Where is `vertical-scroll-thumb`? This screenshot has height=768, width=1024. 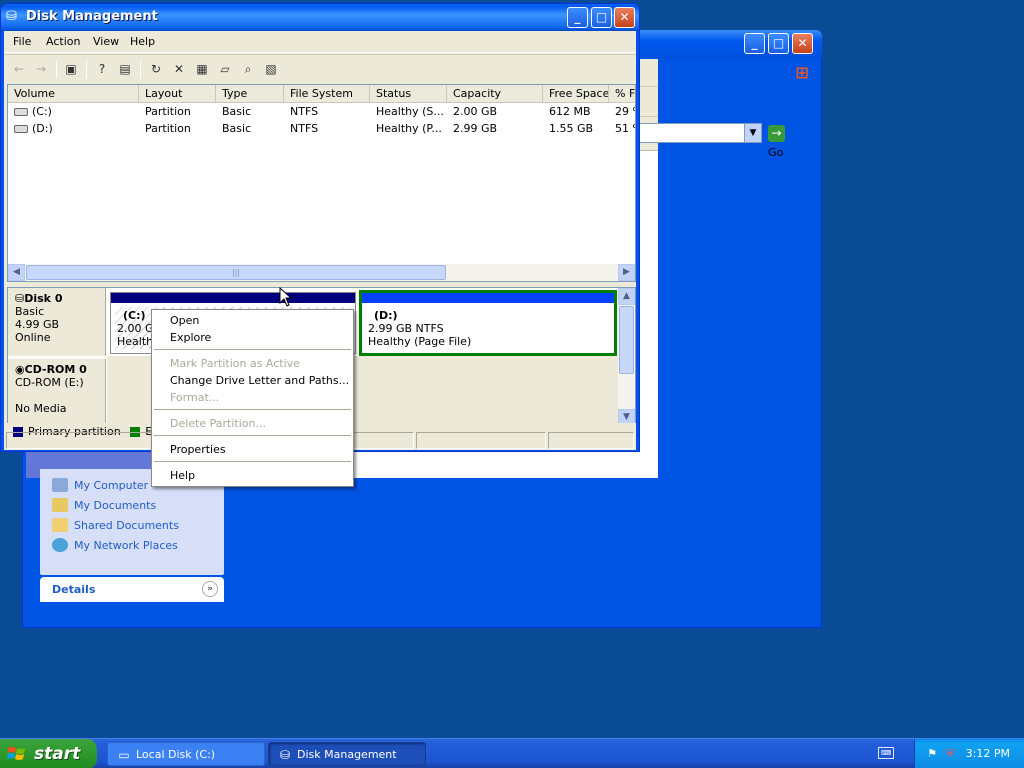
vertical-scroll-thumb is located at coordinates (626, 340).